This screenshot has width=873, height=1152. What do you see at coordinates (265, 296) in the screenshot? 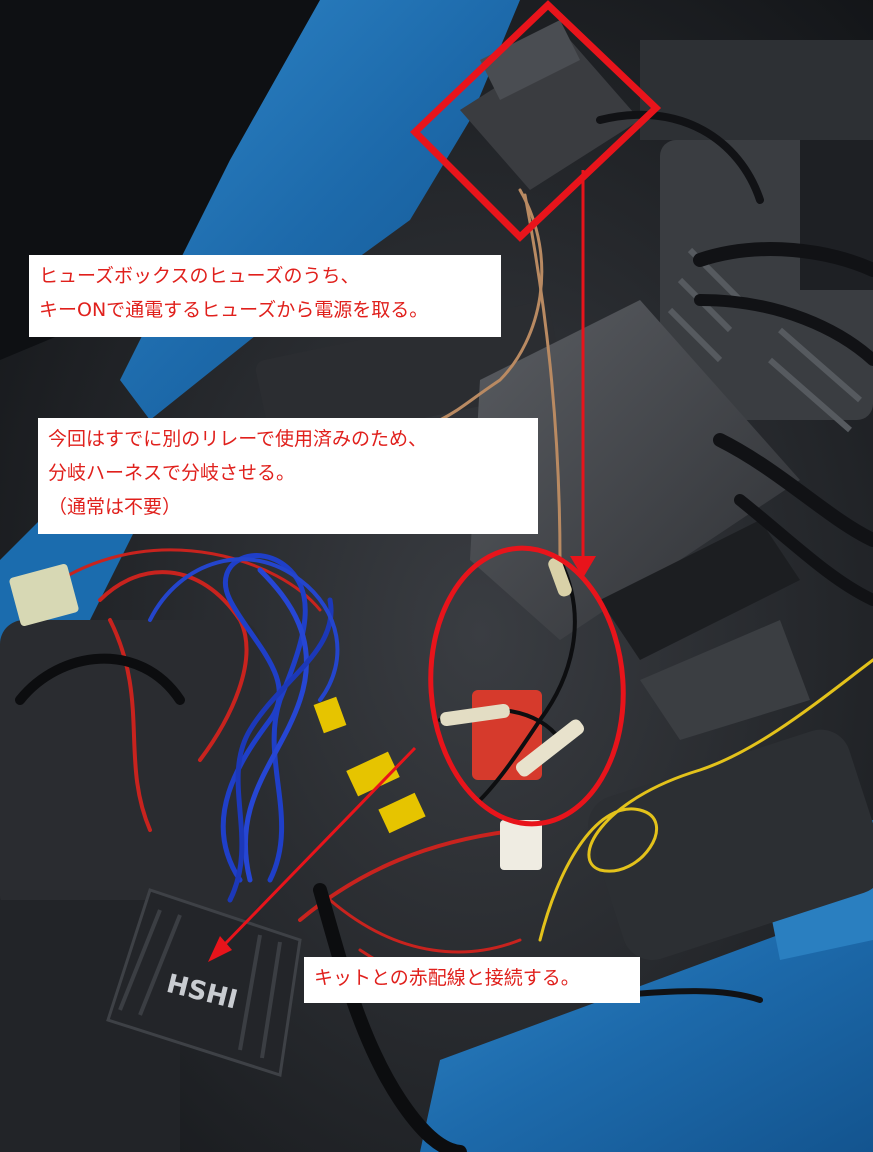
I see `fuse-note-callout: ヒューズボックスのヒューズのうち、 キーONで通電するヒューズから電源を取る。` at bounding box center [265, 296].